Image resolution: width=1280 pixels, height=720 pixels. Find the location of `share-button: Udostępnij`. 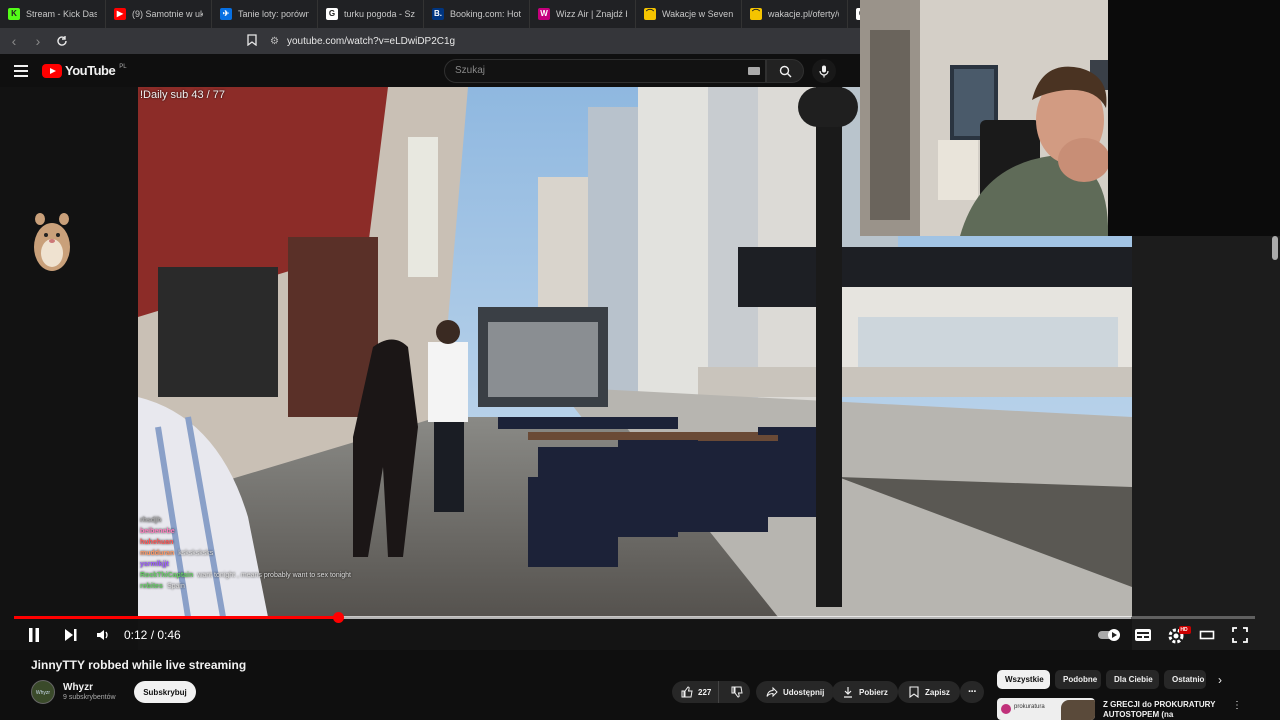

share-button: Udostępnij is located at coordinates (795, 692).